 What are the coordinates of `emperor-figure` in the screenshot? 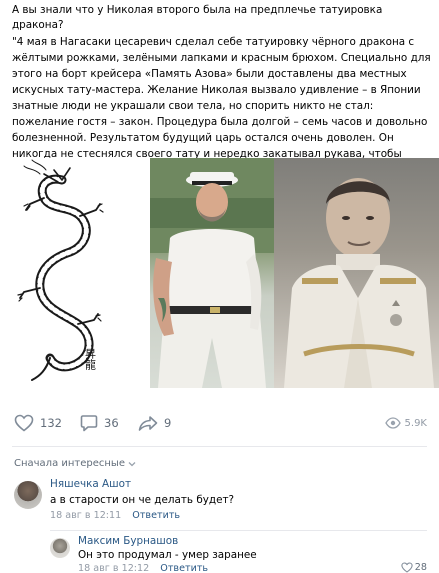 It's located at (212, 273).